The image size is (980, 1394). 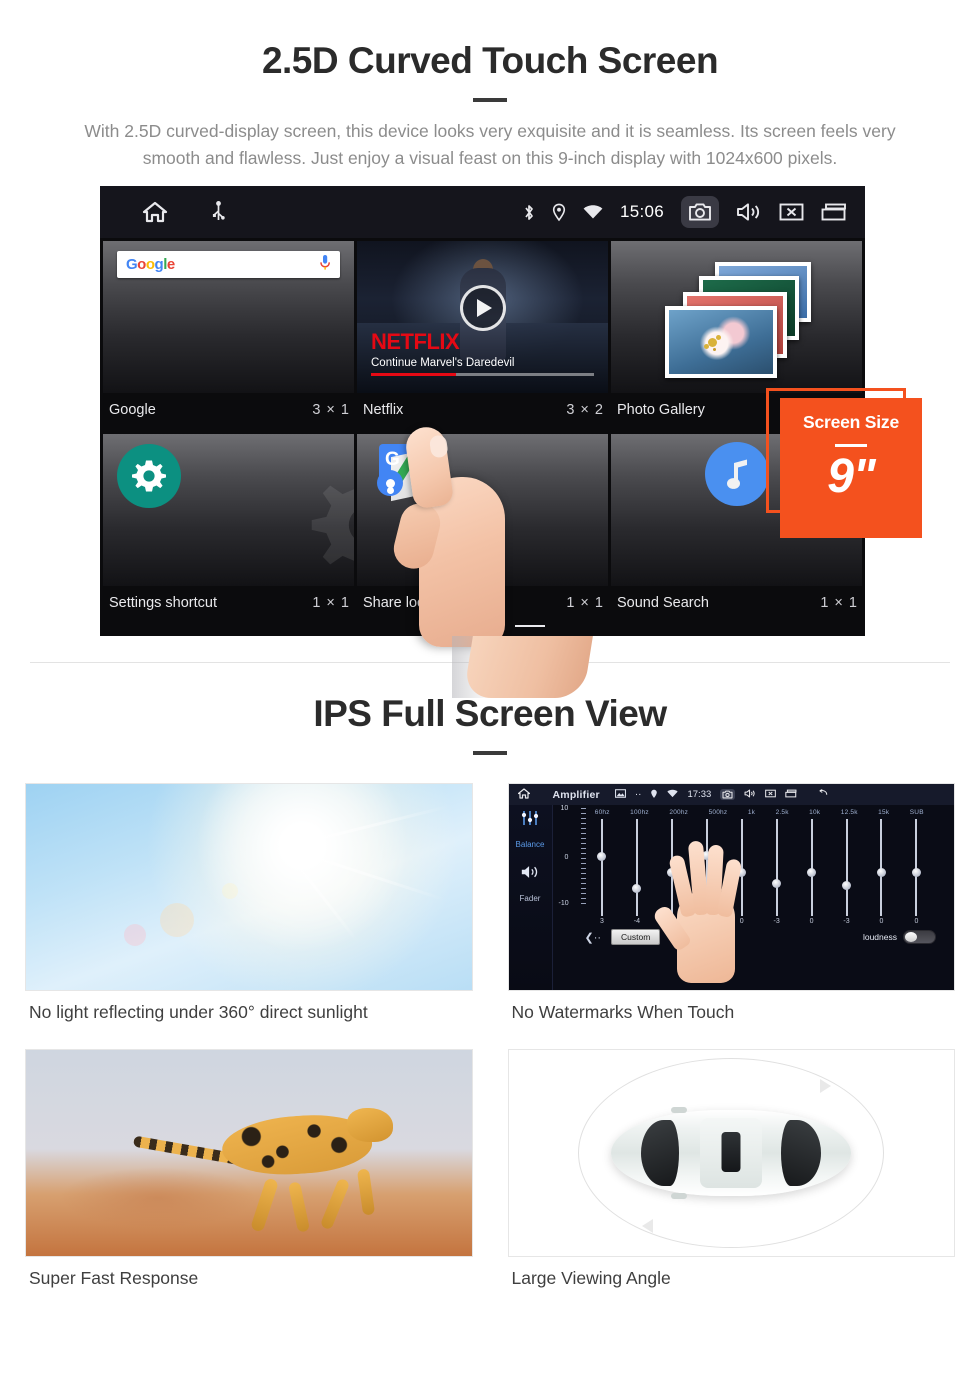 I want to click on band-label: 12.5k, so click(x=849, y=812).